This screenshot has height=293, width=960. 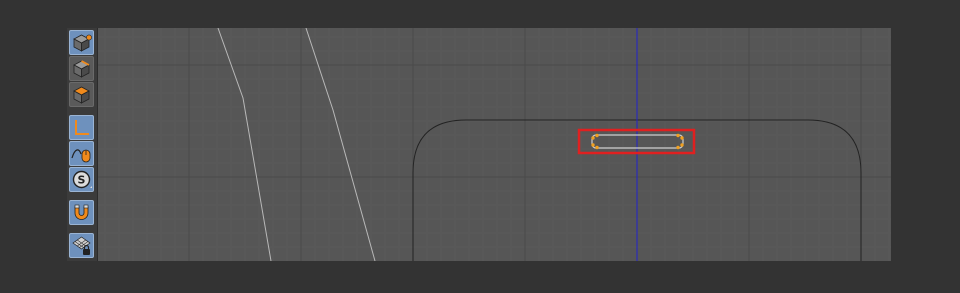 I want to click on tweak-mode-button, so click(x=81, y=153).